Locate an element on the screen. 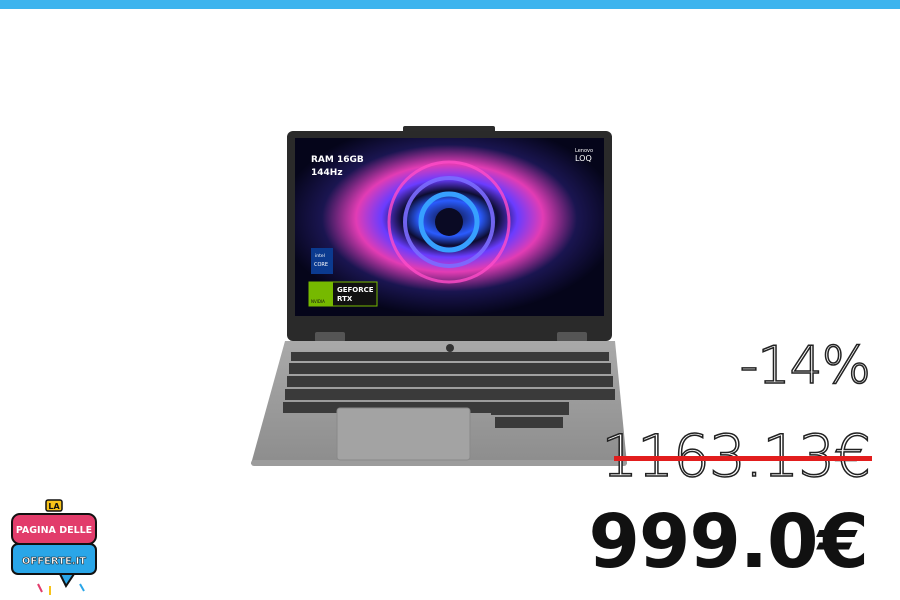 The width and height of the screenshot is (900, 600). discount-percent: -14% is located at coordinates (805, 366).